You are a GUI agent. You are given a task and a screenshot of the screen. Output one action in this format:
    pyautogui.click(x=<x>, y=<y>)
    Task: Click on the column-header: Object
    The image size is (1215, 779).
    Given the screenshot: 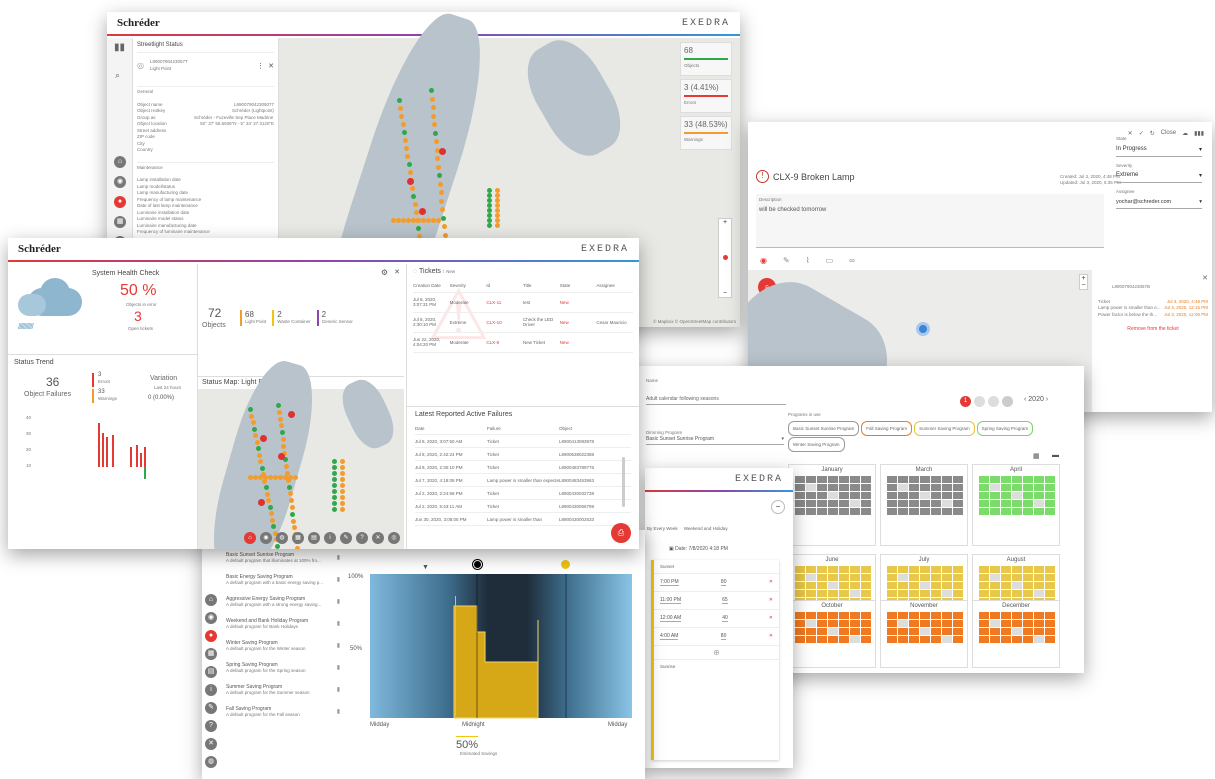 What is the action you would take?
    pyautogui.click(x=595, y=428)
    